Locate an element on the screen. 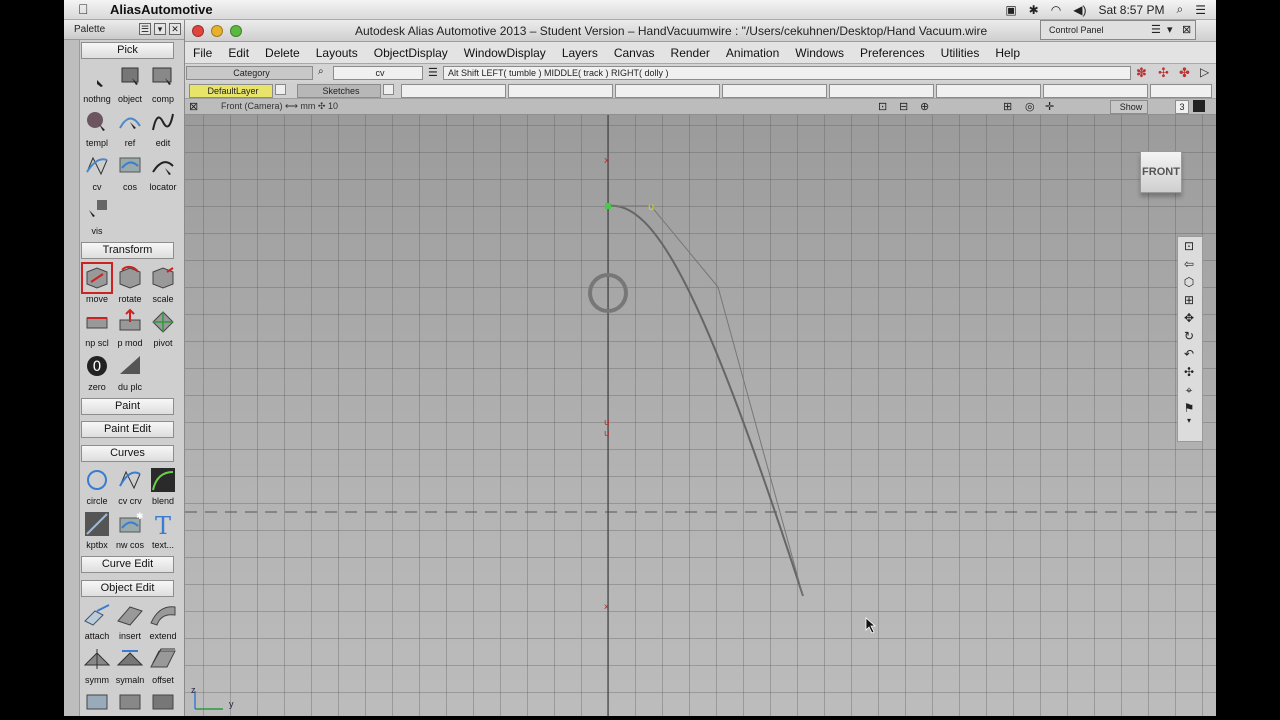 Image resolution: width=1280 pixels, height=720 pixels. tool-proportional-modify: p mod is located at coordinates (130, 328).